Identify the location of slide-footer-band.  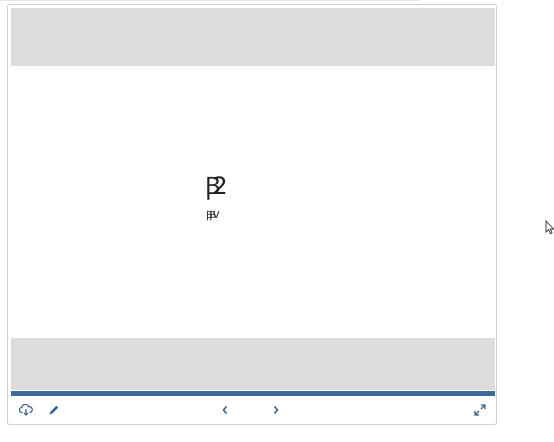
(253, 364).